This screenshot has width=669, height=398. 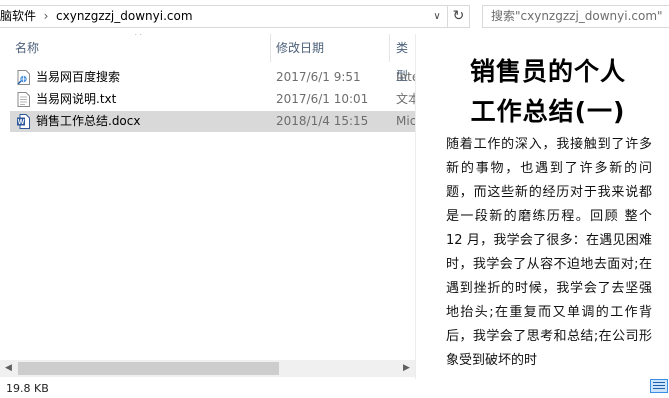 What do you see at coordinates (224, 16) in the screenshot?
I see `address-bar: 脑软件 › cxynzgzzj_downyi.com ∨` at bounding box center [224, 16].